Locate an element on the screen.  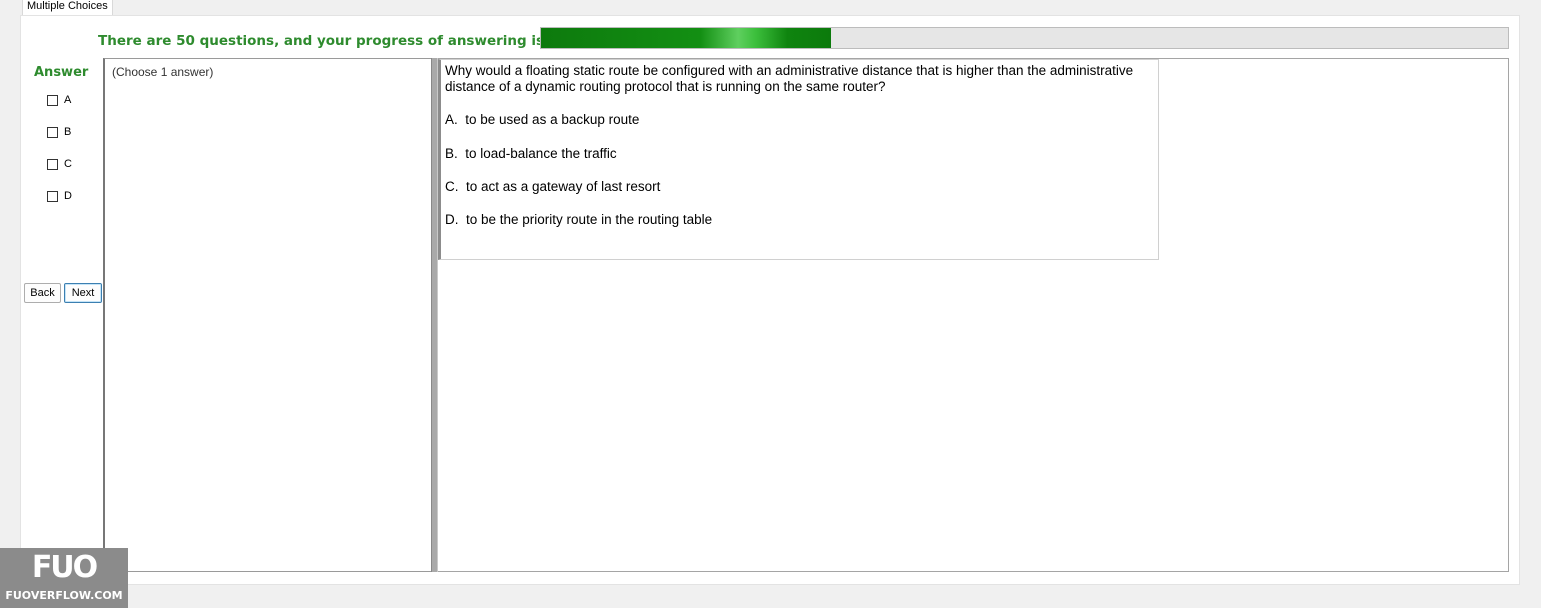
answer-option-b: B is located at coordinates (59, 132).